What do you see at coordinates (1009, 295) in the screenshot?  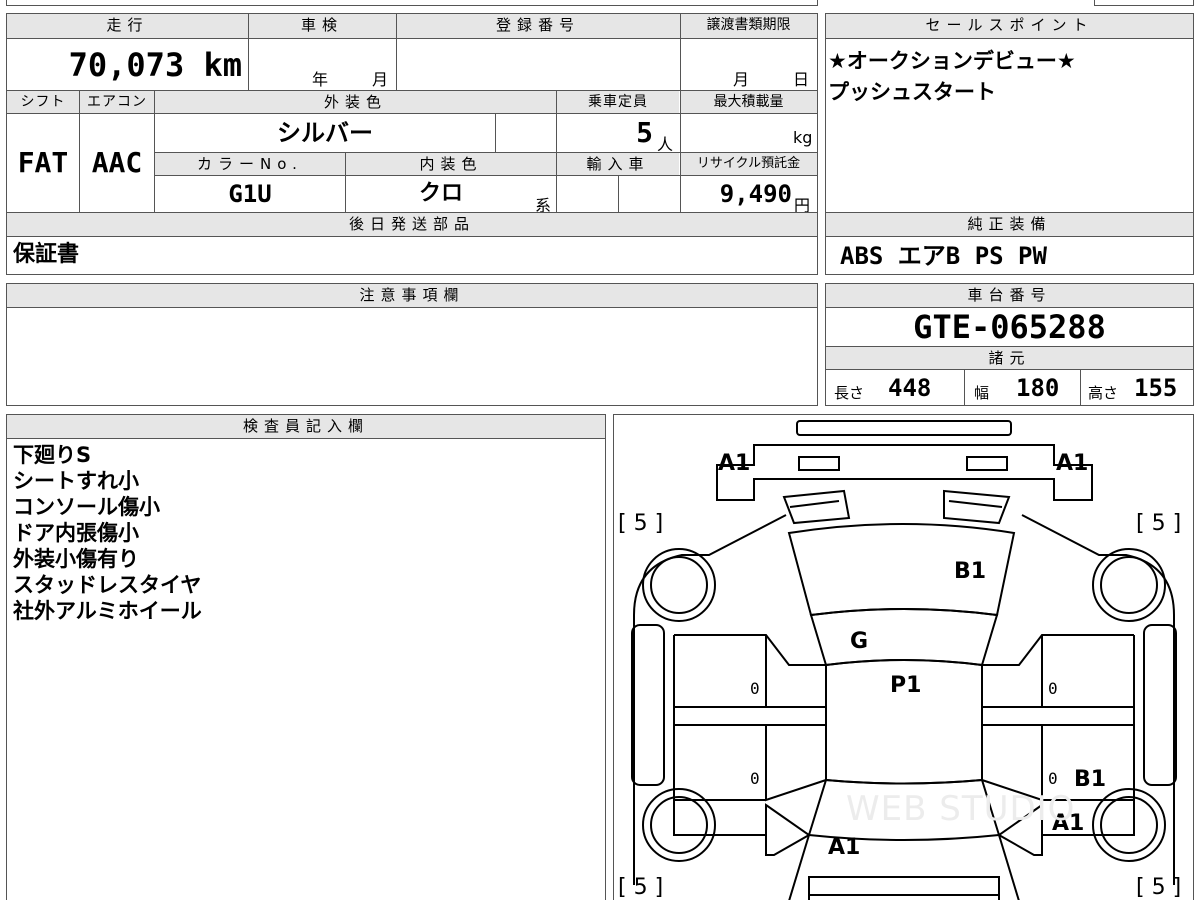 I see `chassis-header: 車台番号` at bounding box center [1009, 295].